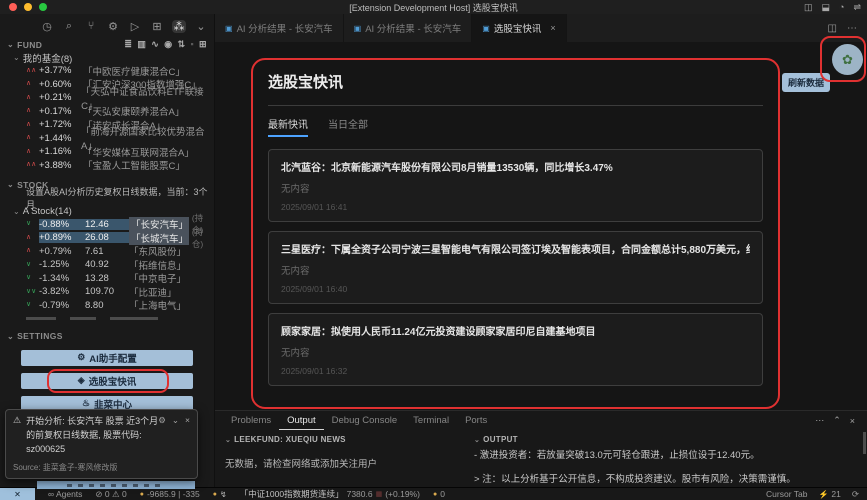  What do you see at coordinates (155, 44) in the screenshot?
I see `line-chart-icon: ∿` at bounding box center [155, 44].